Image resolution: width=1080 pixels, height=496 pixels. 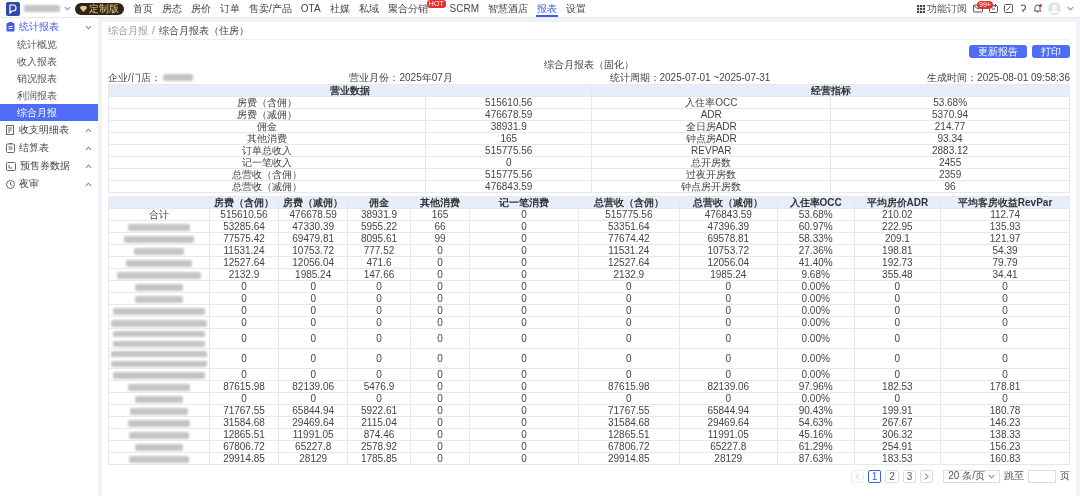 I want to click on table-cell: 11991.05, so click(x=728, y=434).